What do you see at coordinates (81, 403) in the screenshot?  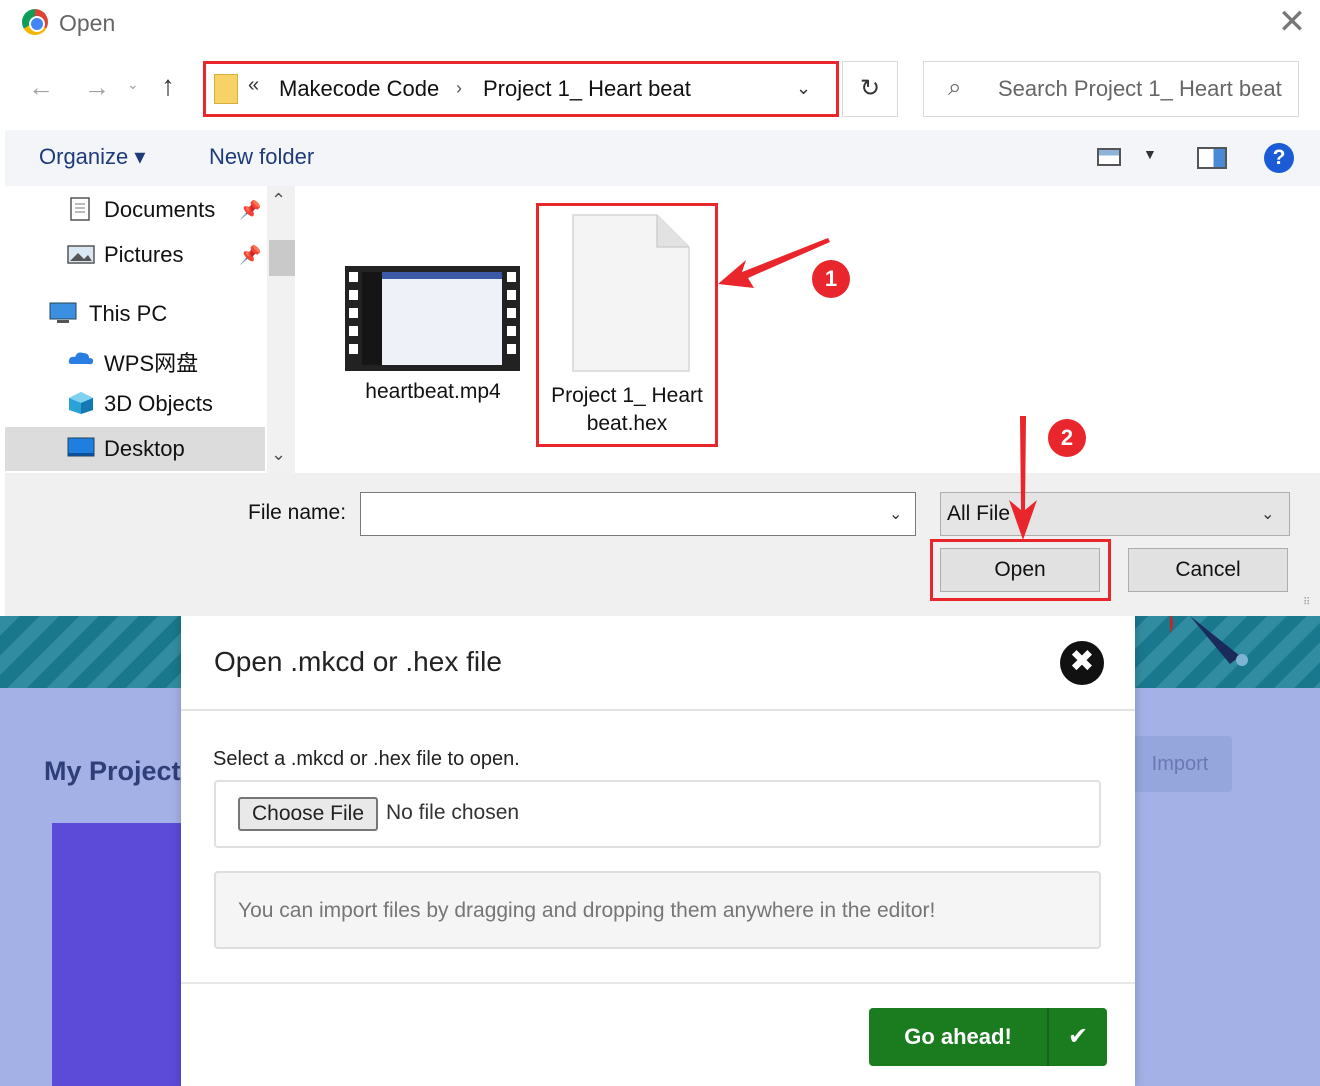 I see `3d-objects-icon` at bounding box center [81, 403].